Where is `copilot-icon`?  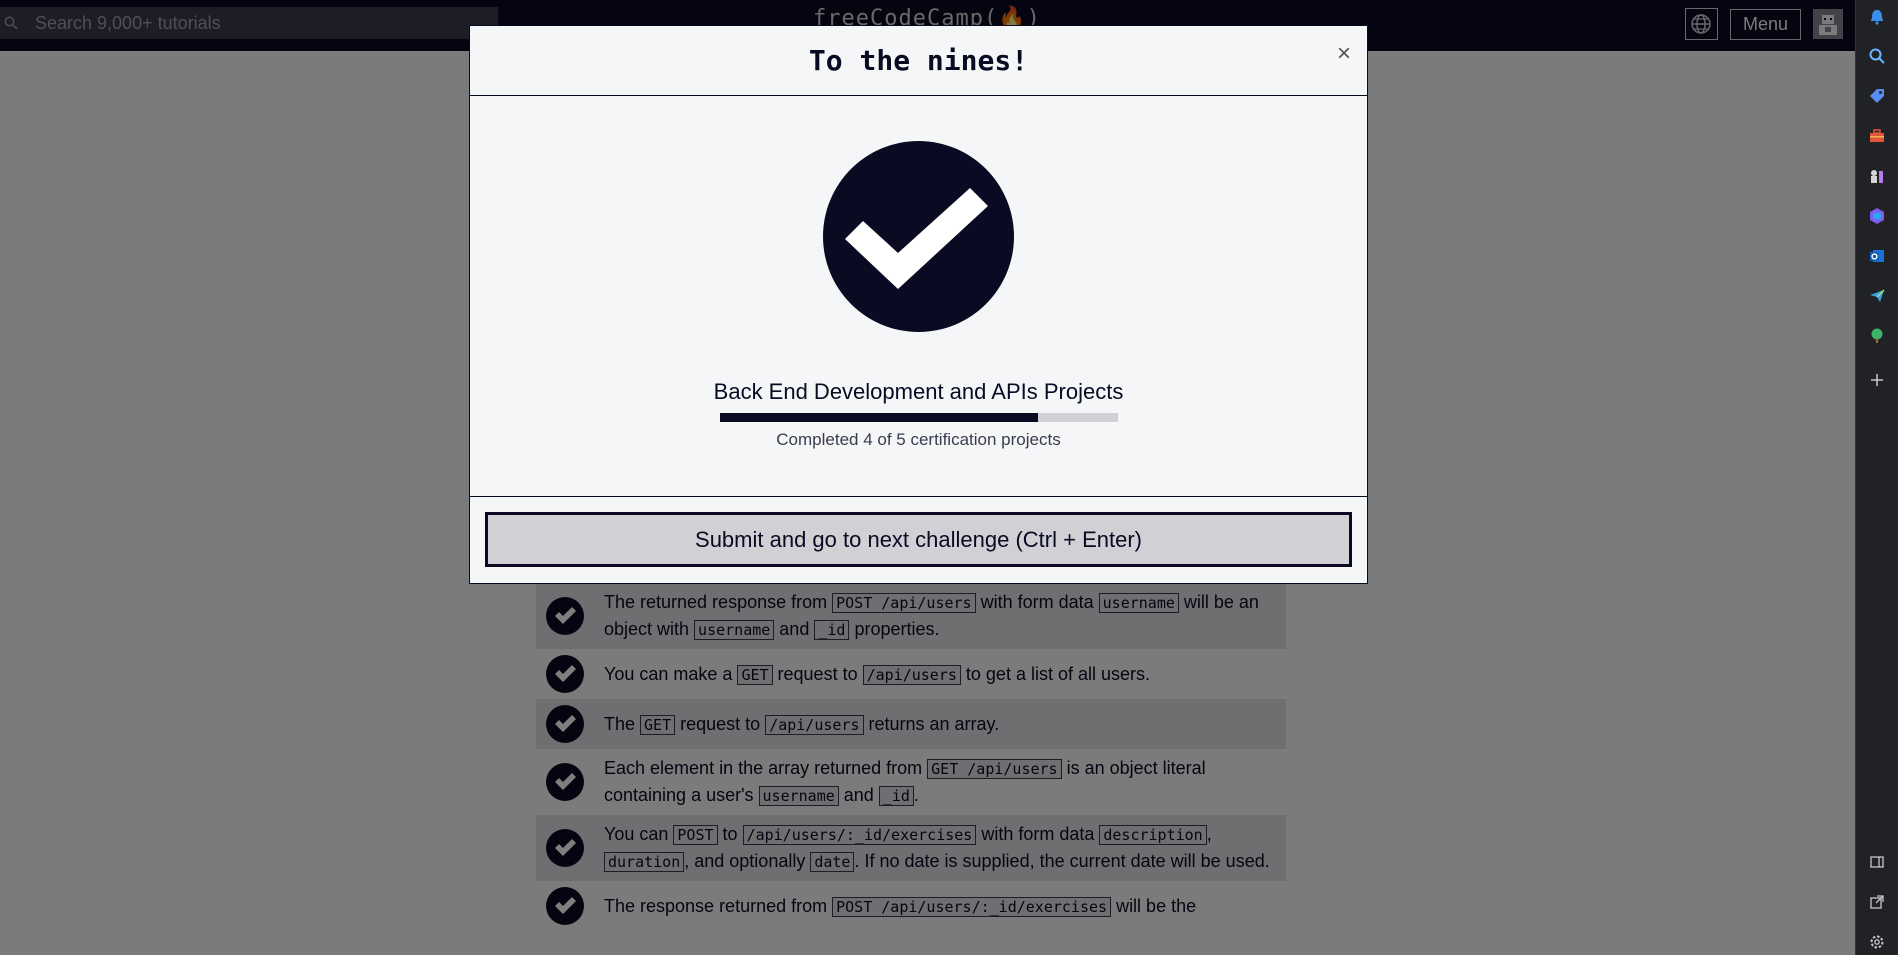 copilot-icon is located at coordinates (1877, 216).